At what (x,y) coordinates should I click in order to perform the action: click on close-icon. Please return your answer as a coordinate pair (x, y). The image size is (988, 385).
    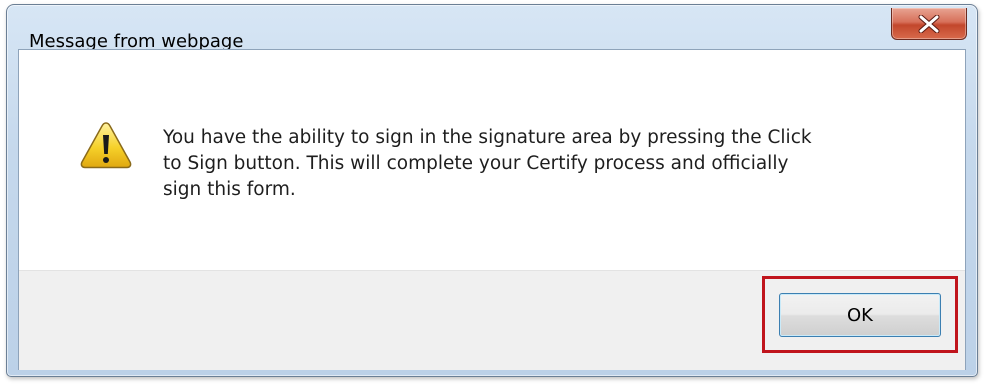
    Looking at the image, I should click on (929, 23).